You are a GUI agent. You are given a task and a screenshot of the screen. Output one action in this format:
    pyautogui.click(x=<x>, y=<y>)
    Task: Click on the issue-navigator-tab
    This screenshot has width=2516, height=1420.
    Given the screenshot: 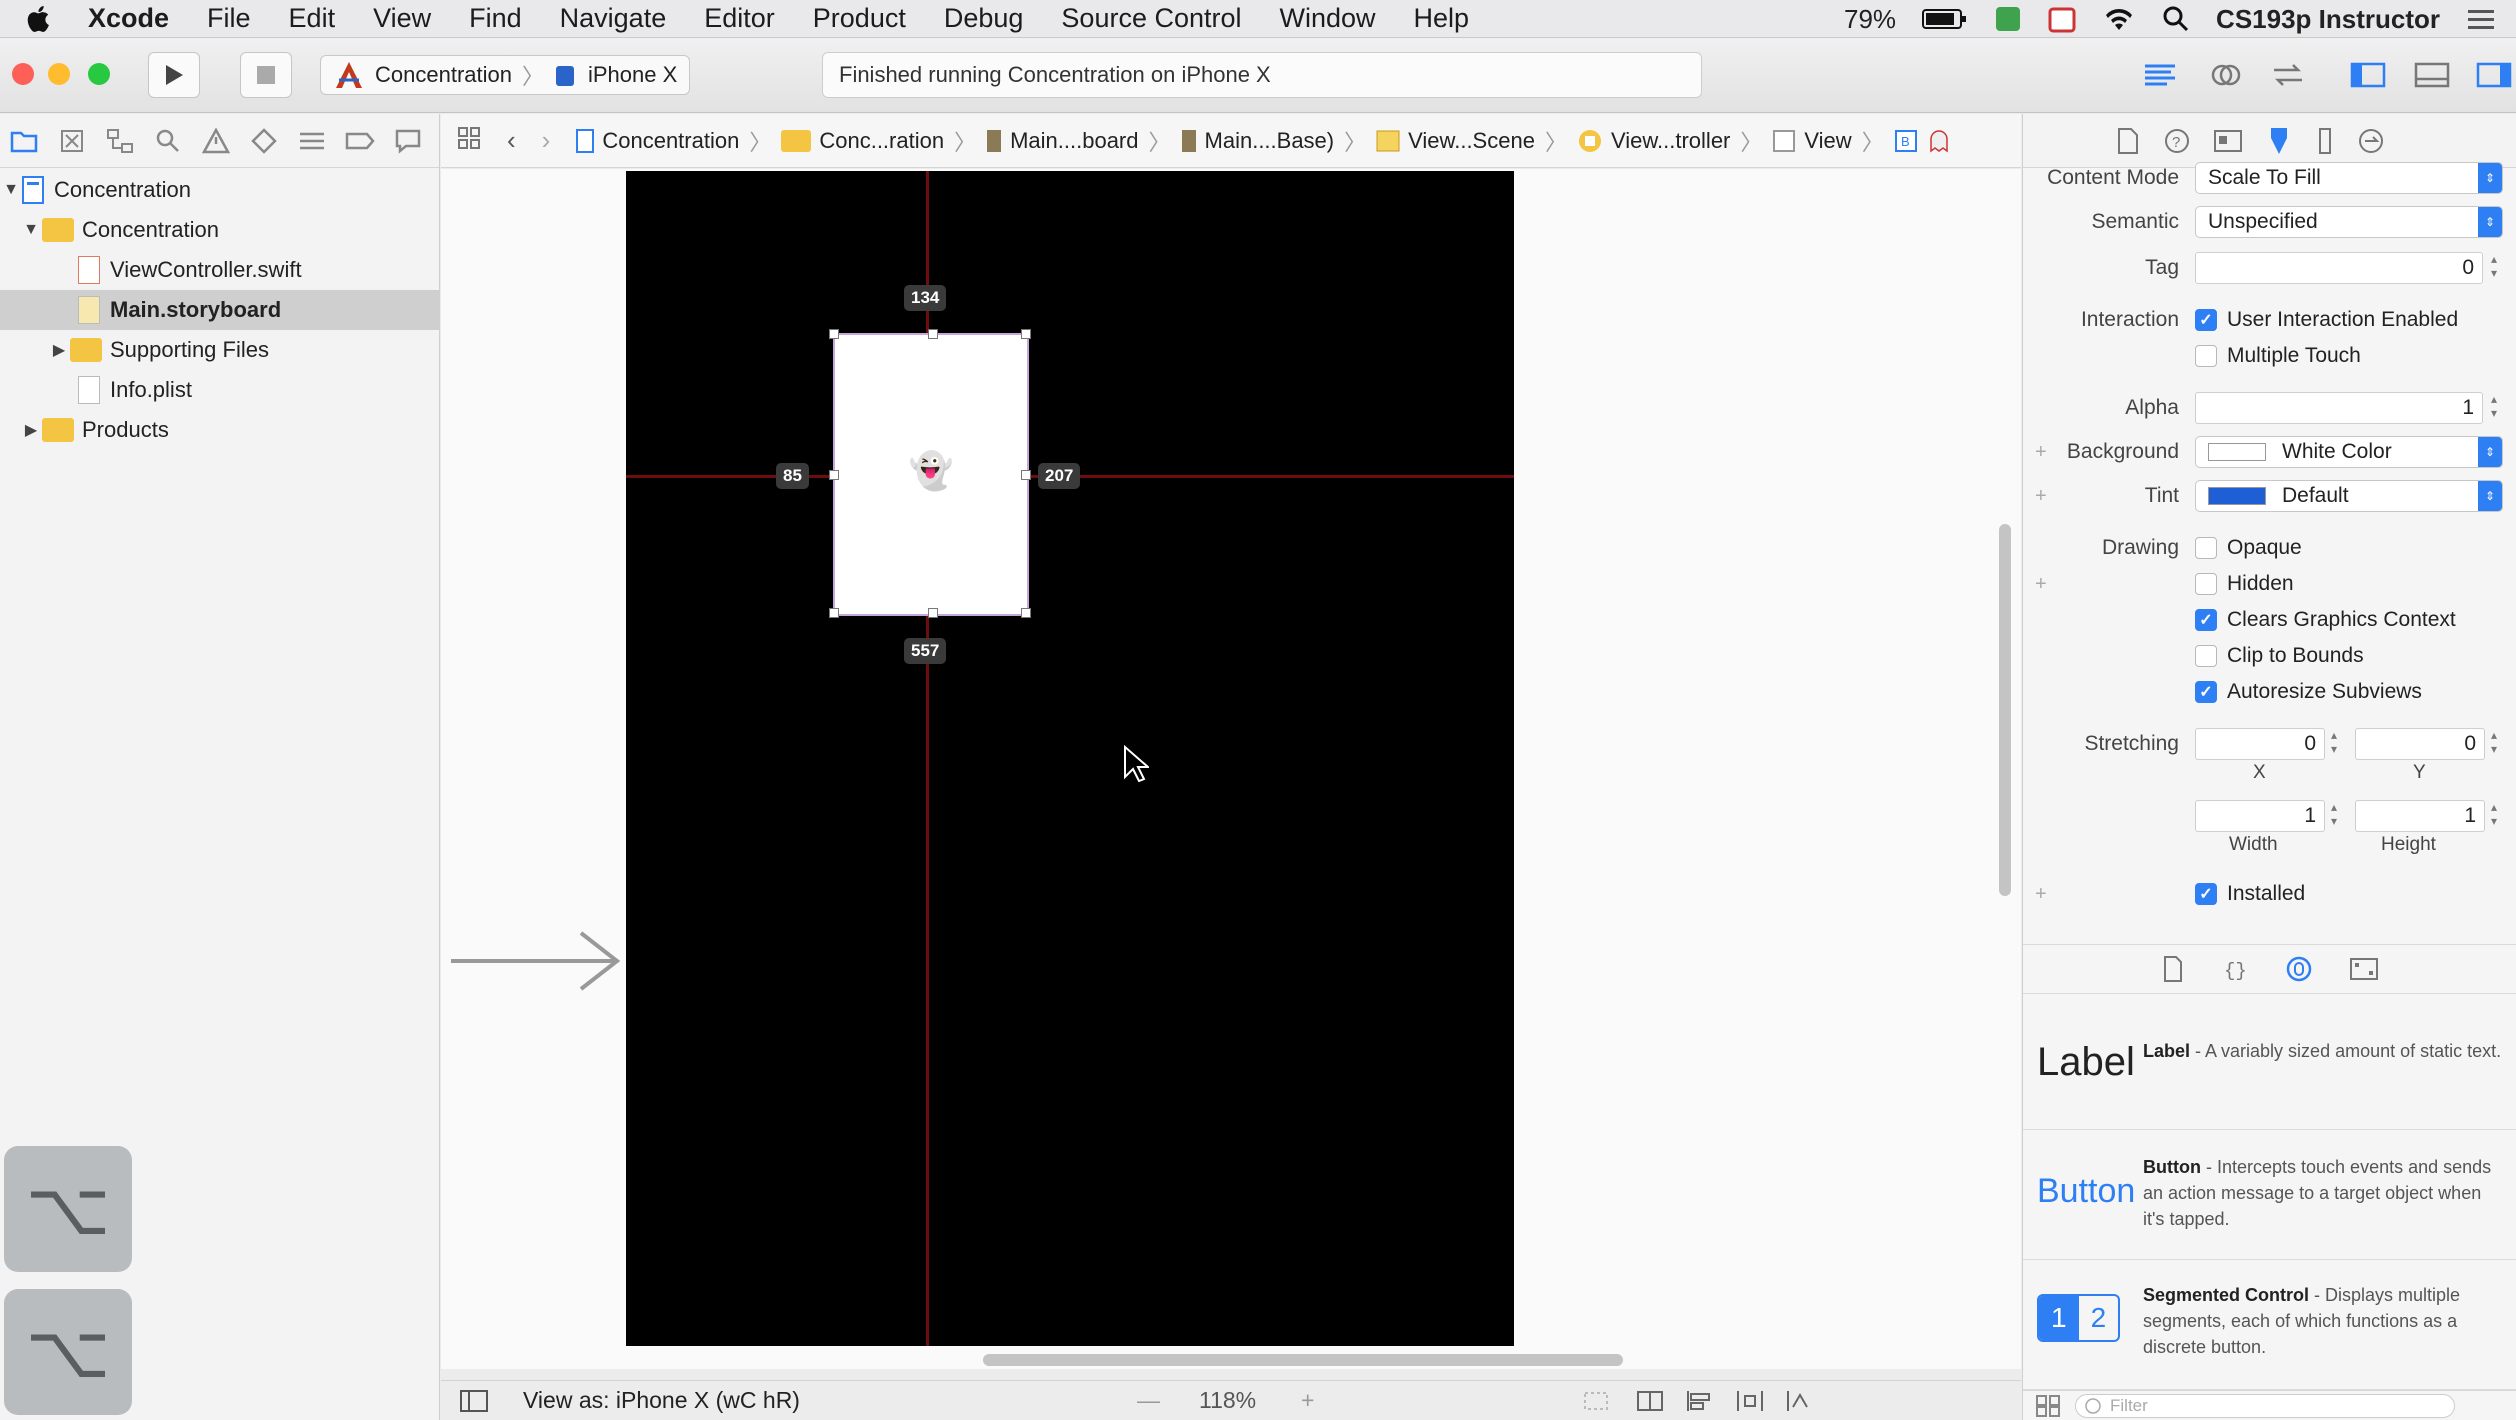 What is the action you would take?
    pyautogui.click(x=216, y=141)
    